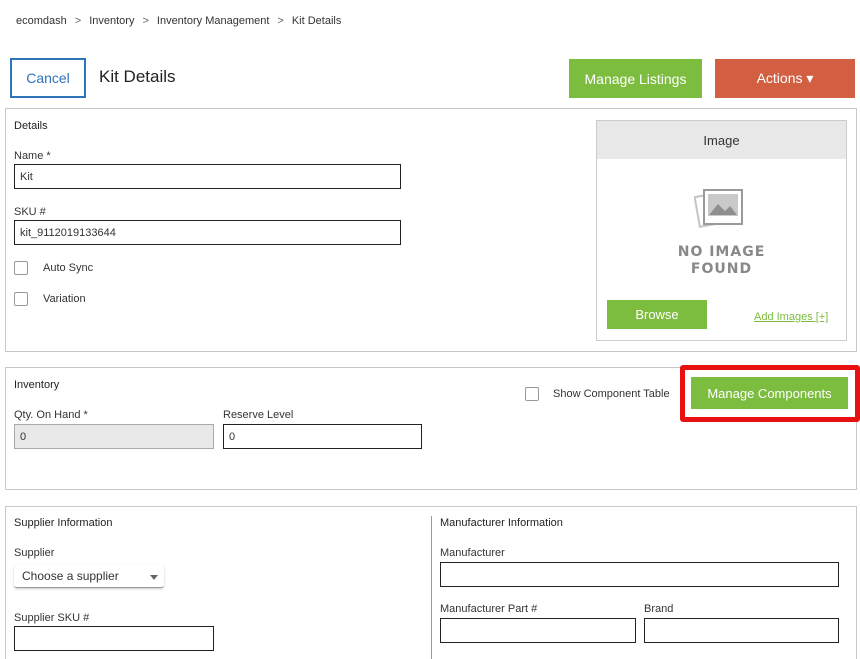  What do you see at coordinates (721, 140) in the screenshot?
I see `image-header: Image` at bounding box center [721, 140].